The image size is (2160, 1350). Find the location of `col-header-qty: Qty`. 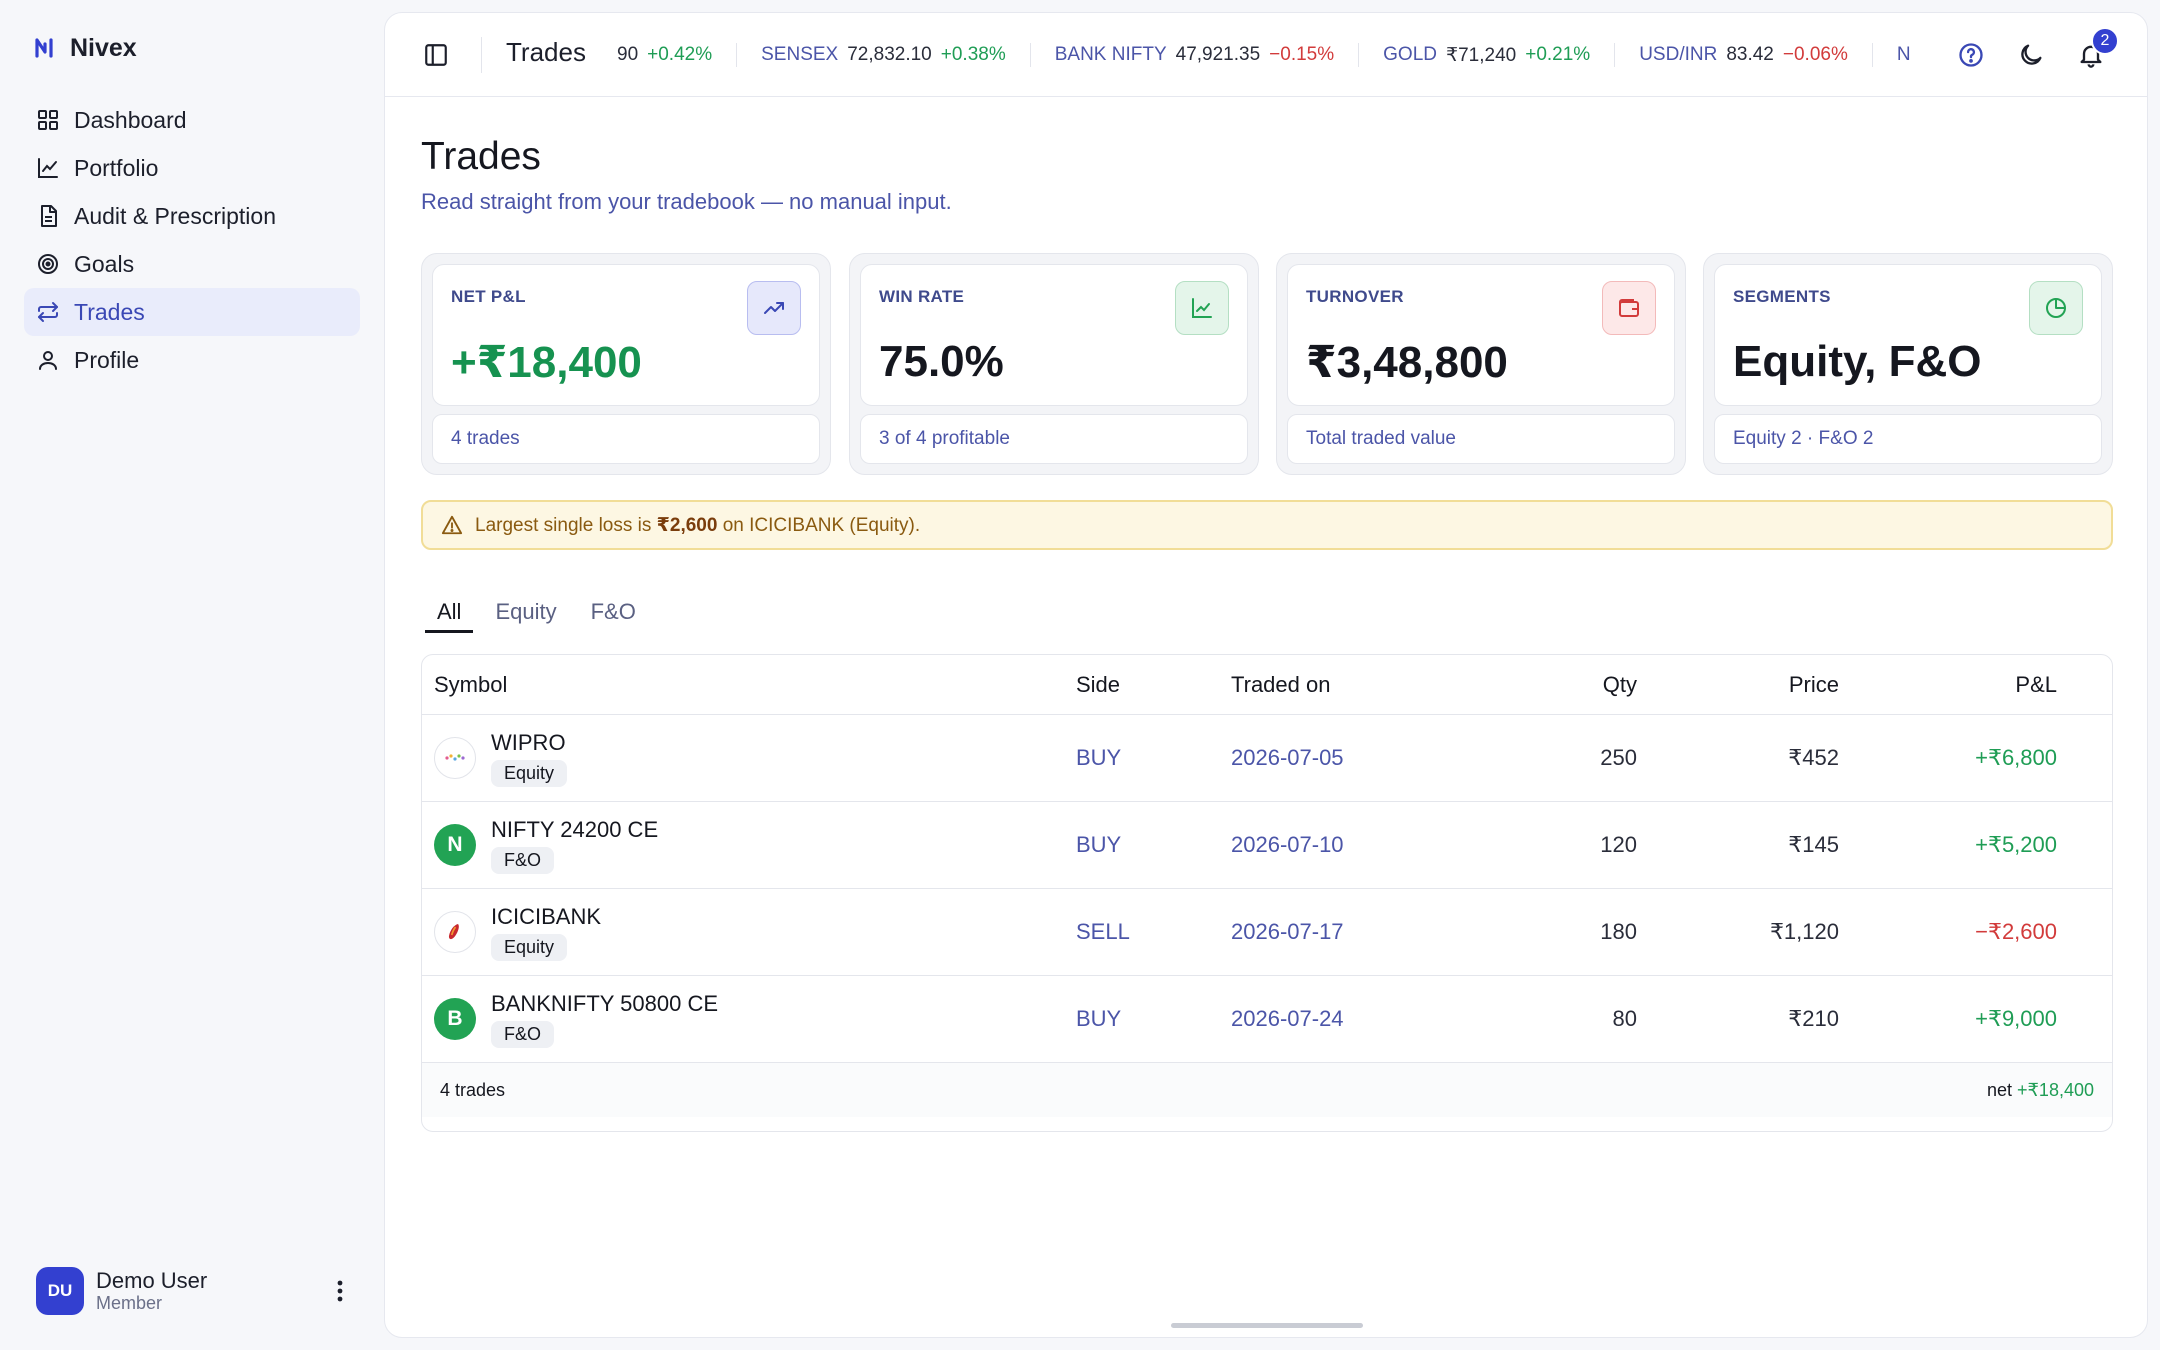

col-header-qty: Qty is located at coordinates (1574, 685).